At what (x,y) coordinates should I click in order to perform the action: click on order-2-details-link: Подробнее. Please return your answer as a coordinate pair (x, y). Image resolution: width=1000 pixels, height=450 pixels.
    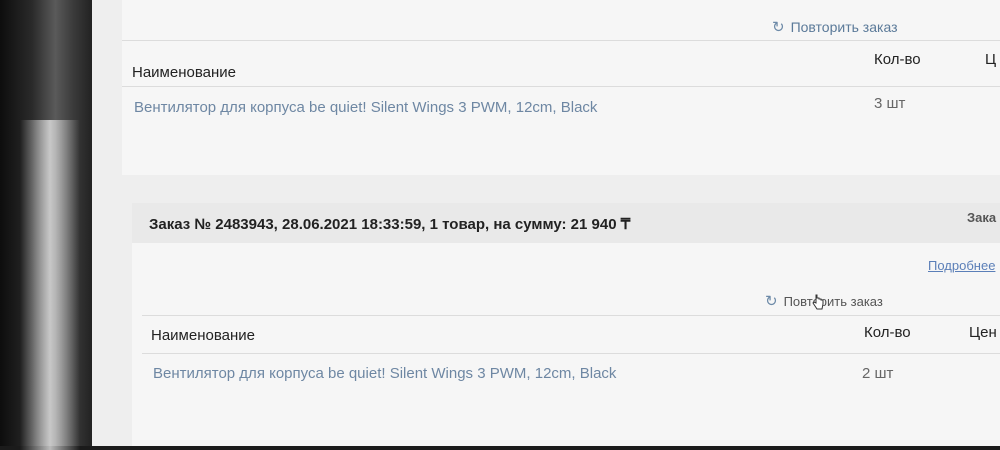
    Looking at the image, I should click on (961, 265).